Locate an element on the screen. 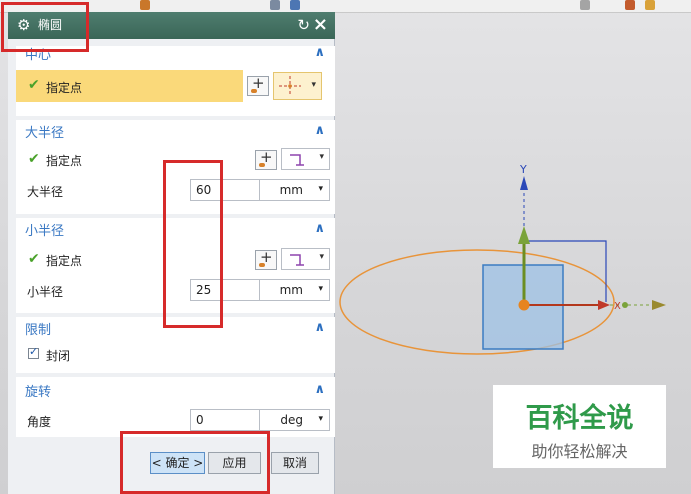 This screenshot has height=494, width=691. section-major-radius: 大半径 ∧ ✔ 指定点 + ▾ 大半径 60 mm ▾ is located at coordinates (175, 167).